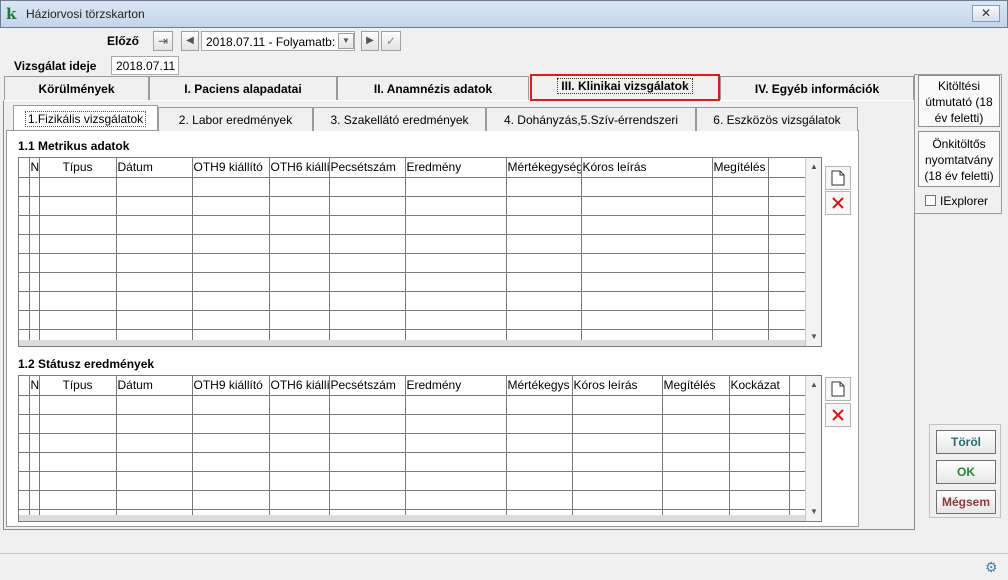 Image resolution: width=1008 pixels, height=580 pixels. I want to click on tab-paciens-alapadatai: I. Paciens alapadatai, so click(243, 88).